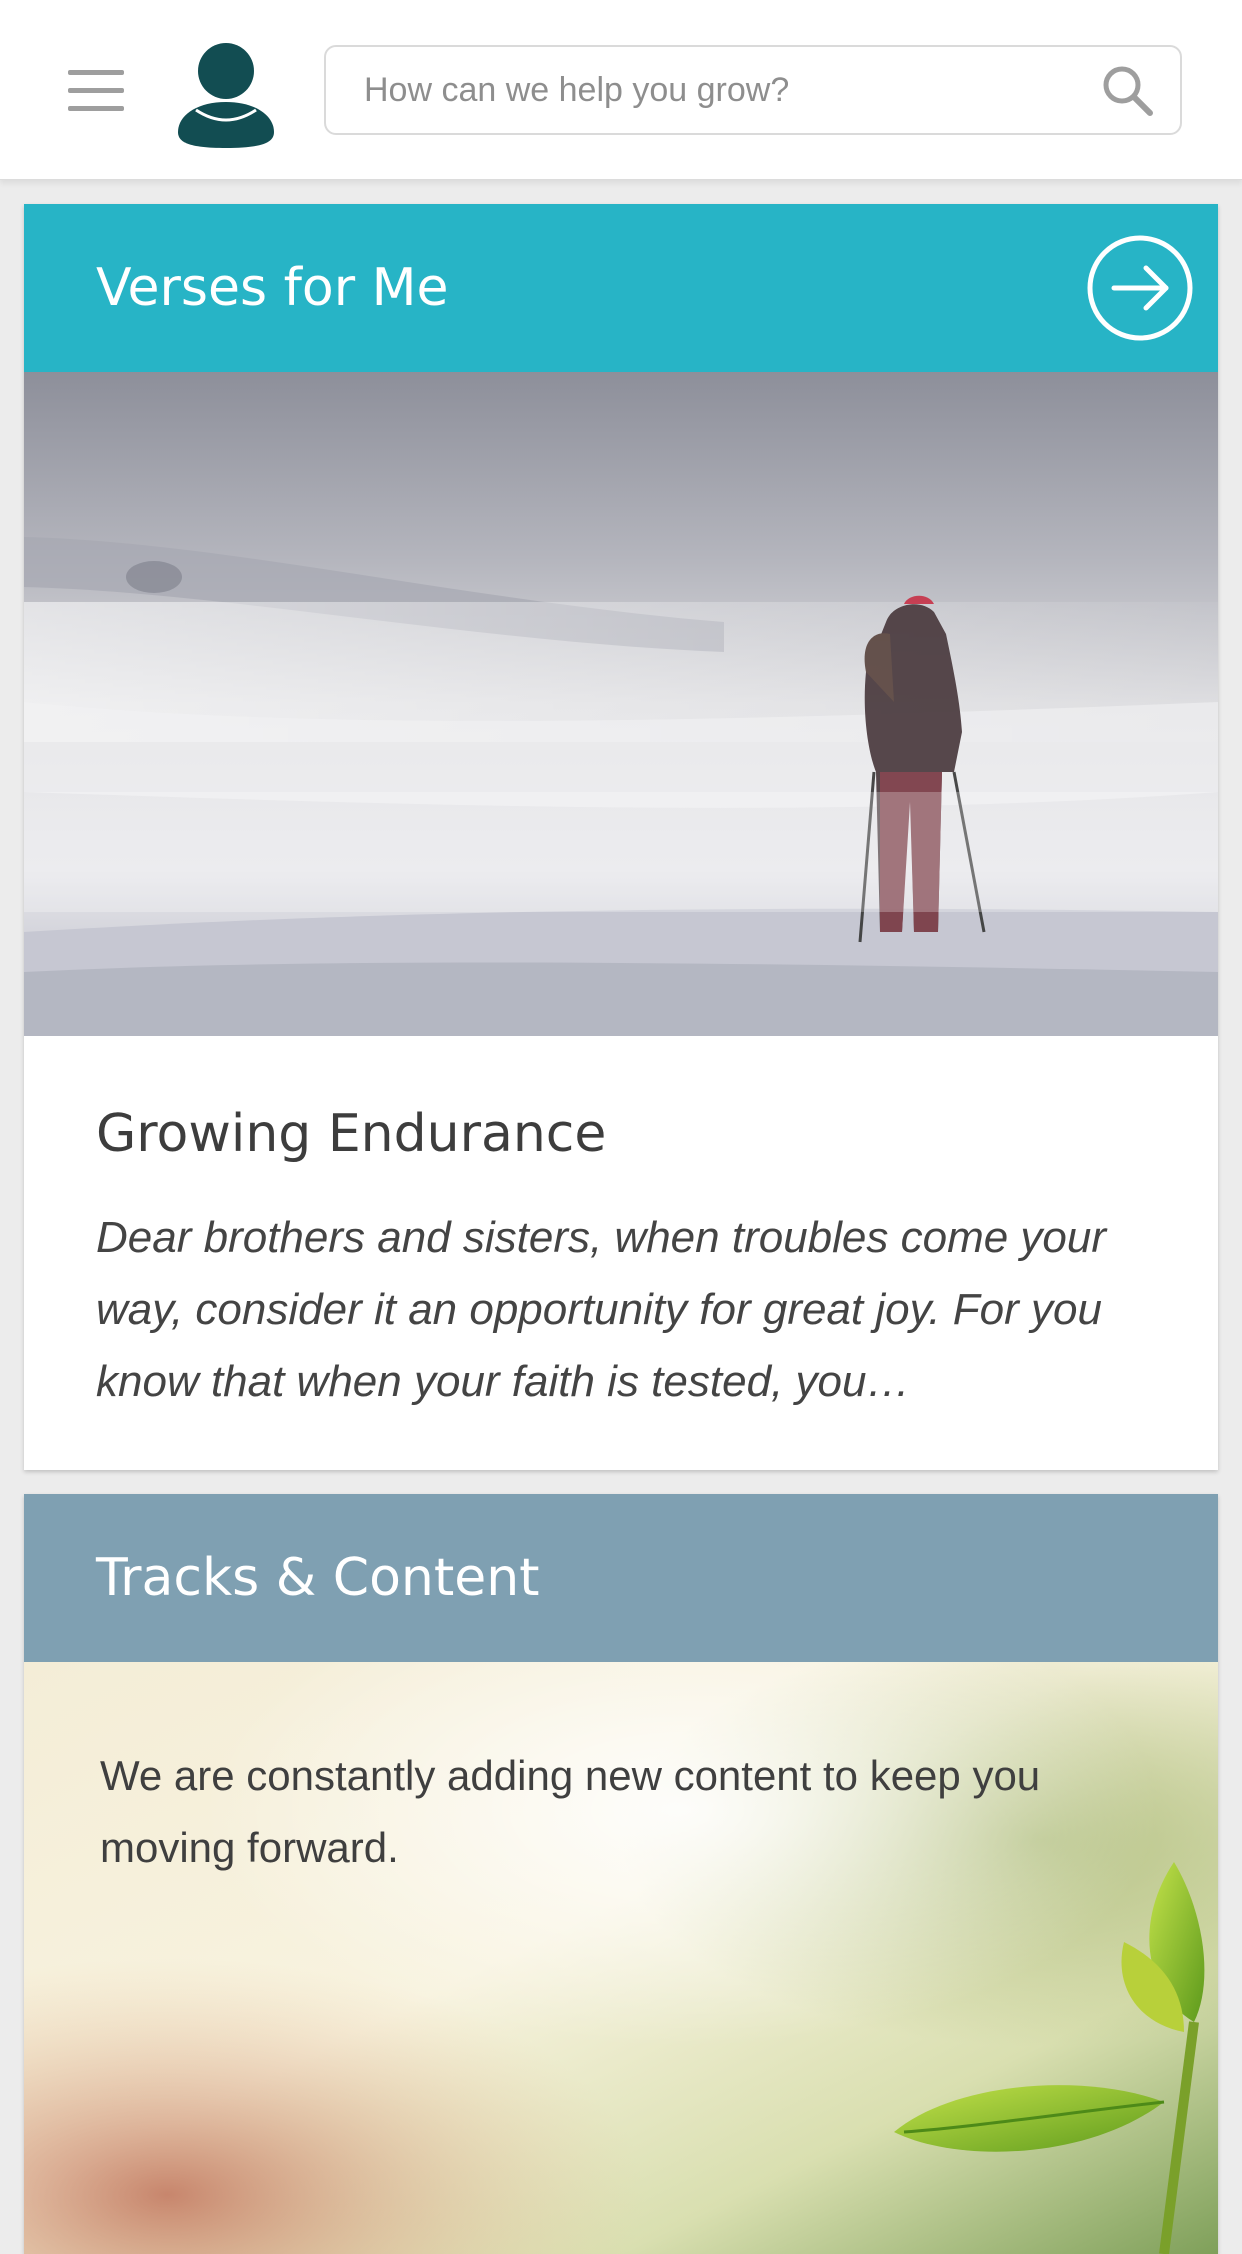 The width and height of the screenshot is (1242, 2254). What do you see at coordinates (351, 1134) in the screenshot?
I see `verse-title: Growing Endurance` at bounding box center [351, 1134].